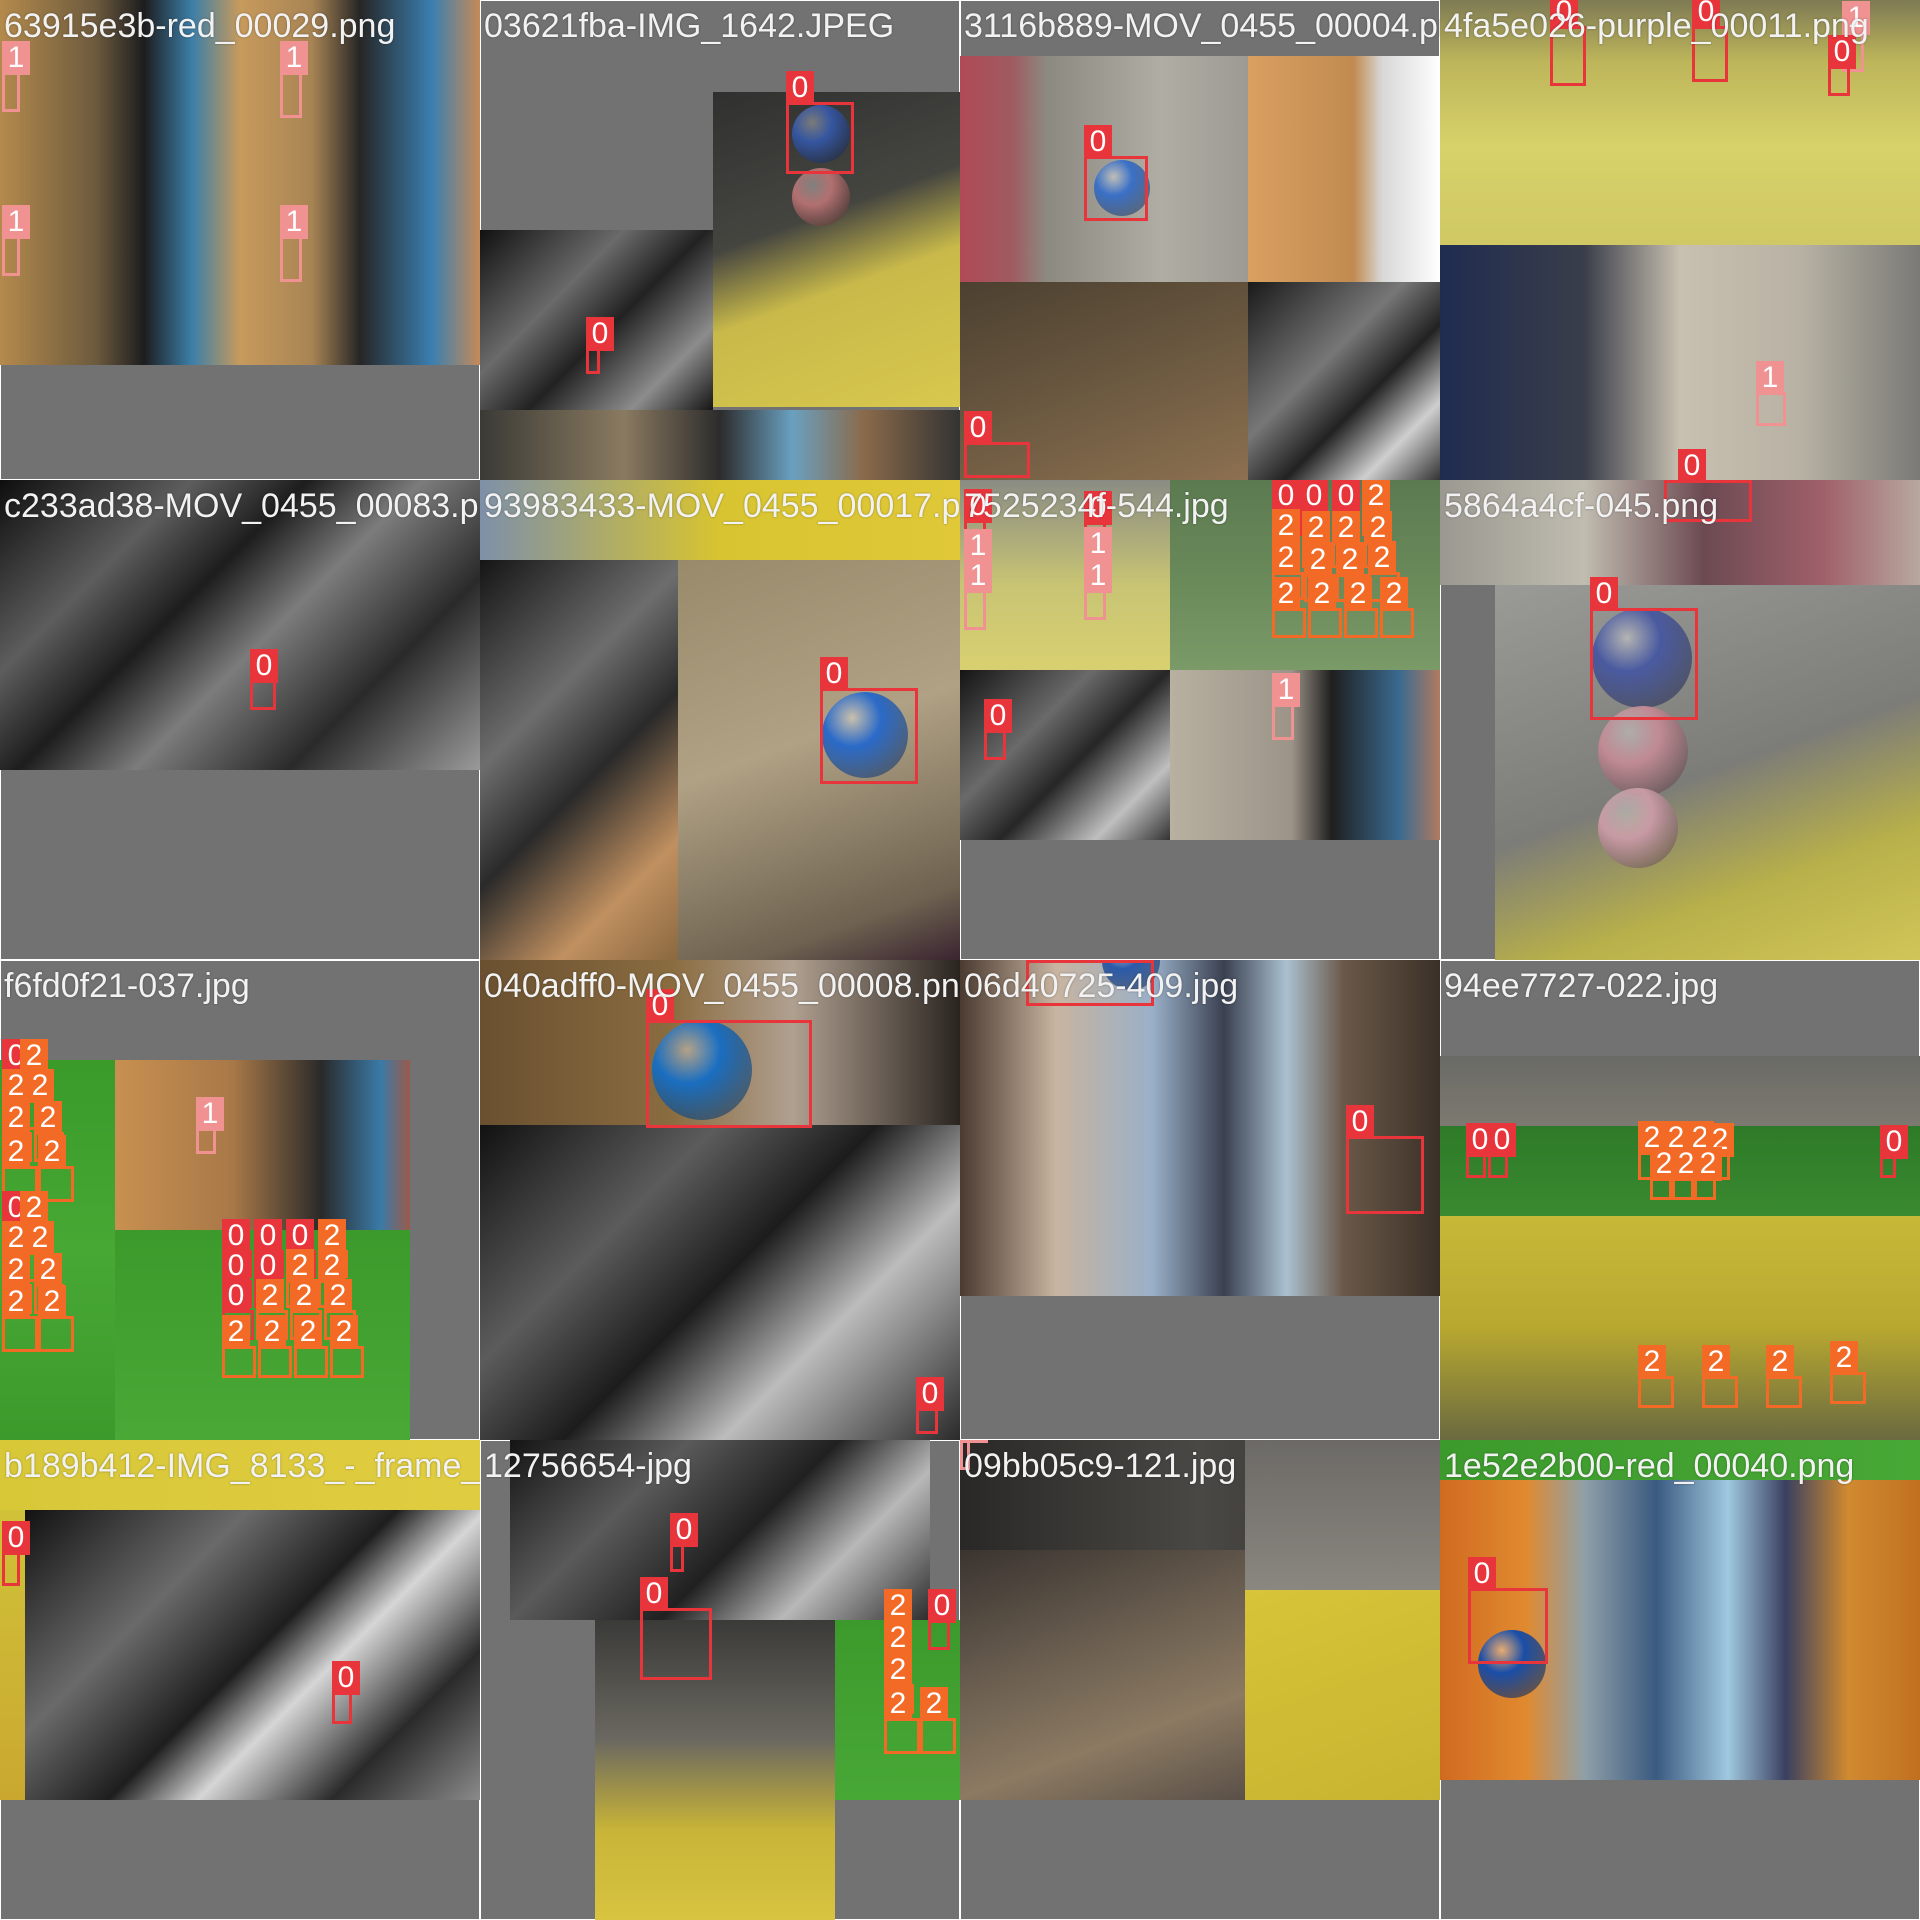 The image size is (1920, 1920). What do you see at coordinates (689, 26) in the screenshot?
I see `tile-filename: 03621fba-IMG_1642.JPEG` at bounding box center [689, 26].